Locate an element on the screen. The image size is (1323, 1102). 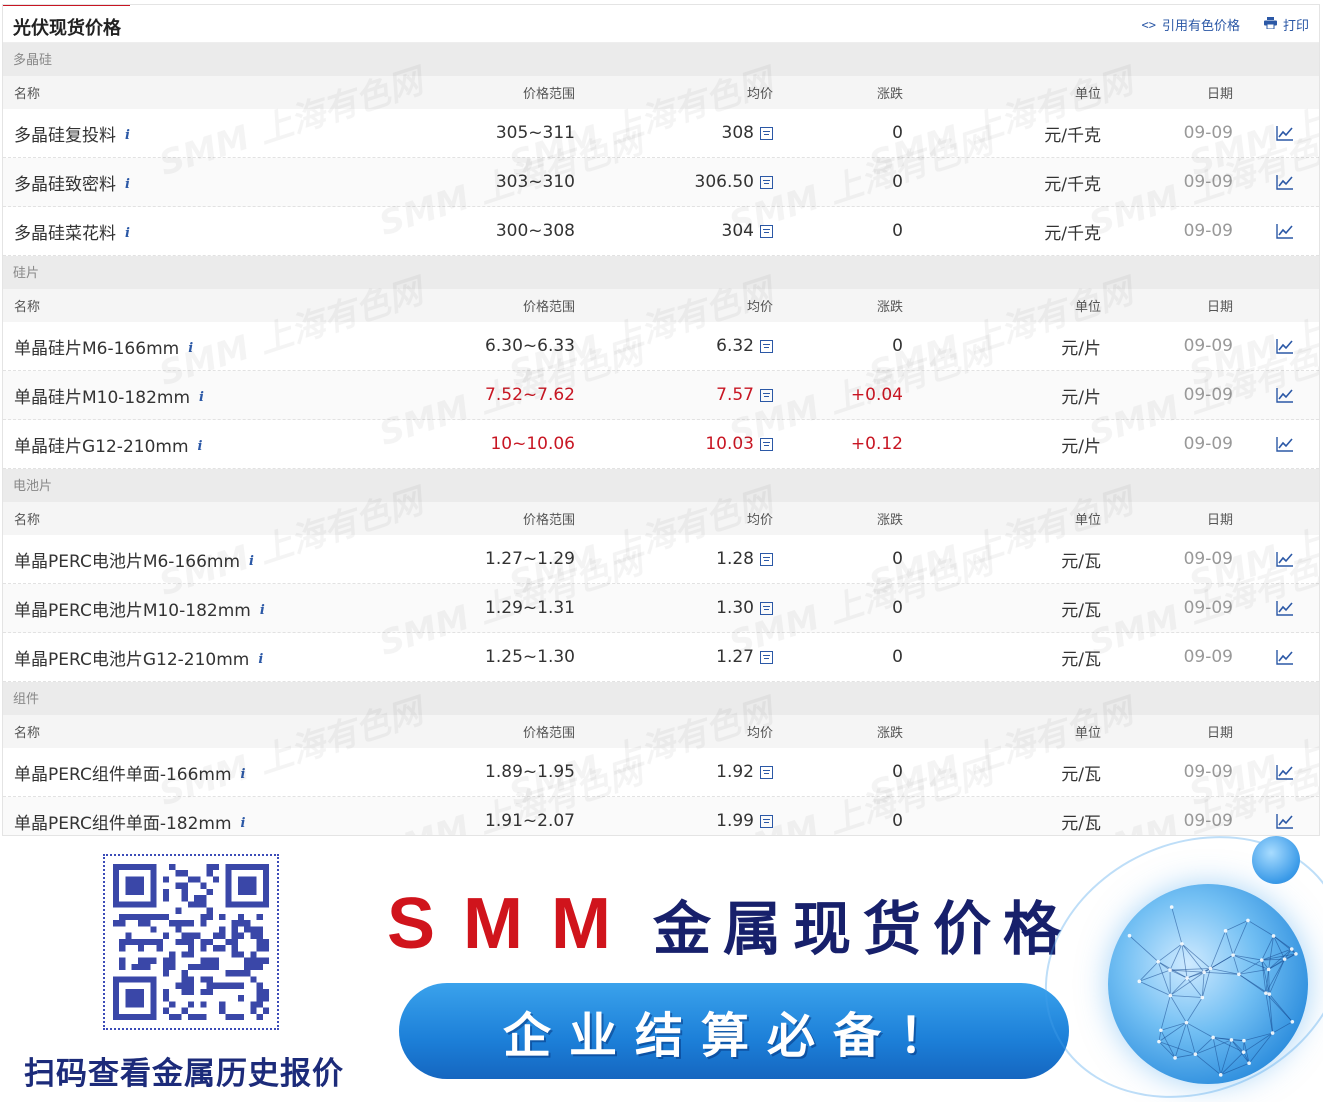
product-name: 单晶硅片M10-182mm i is located at coordinates (109, 395).